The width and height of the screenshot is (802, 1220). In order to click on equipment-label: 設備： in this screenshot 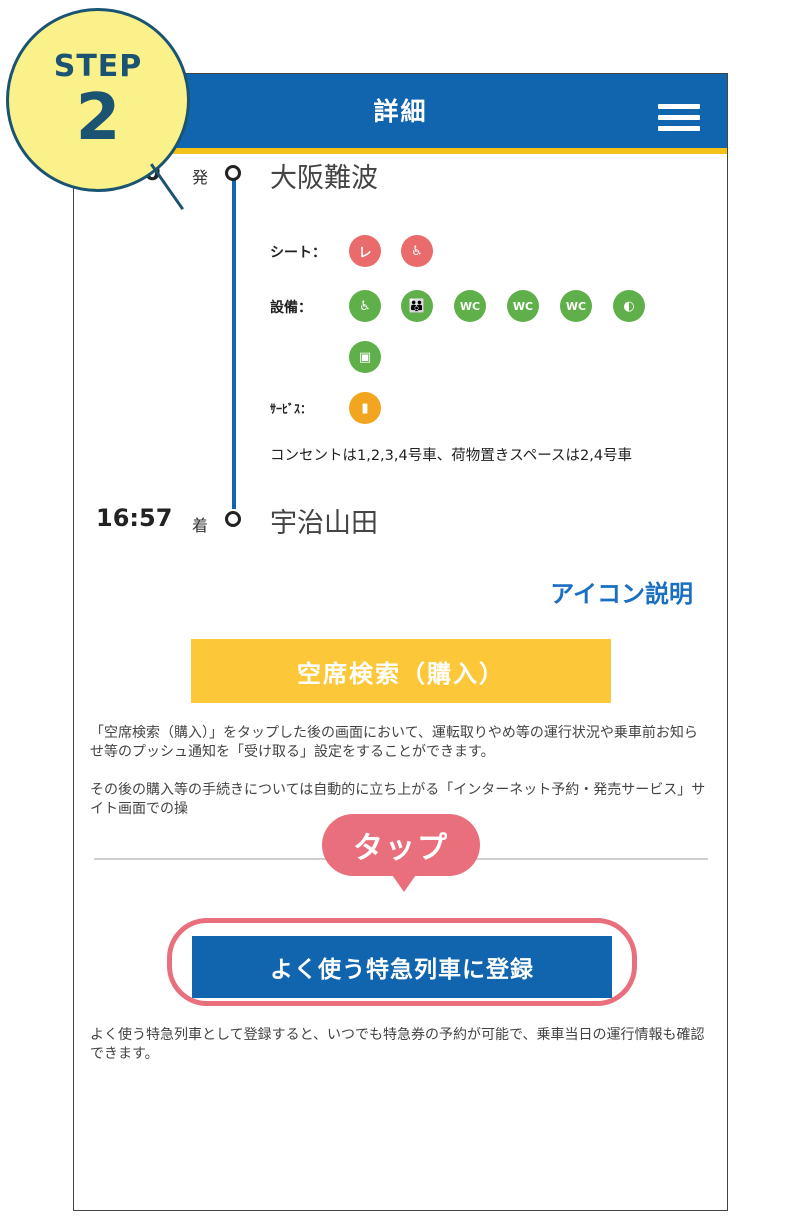, I will do `click(291, 308)`.